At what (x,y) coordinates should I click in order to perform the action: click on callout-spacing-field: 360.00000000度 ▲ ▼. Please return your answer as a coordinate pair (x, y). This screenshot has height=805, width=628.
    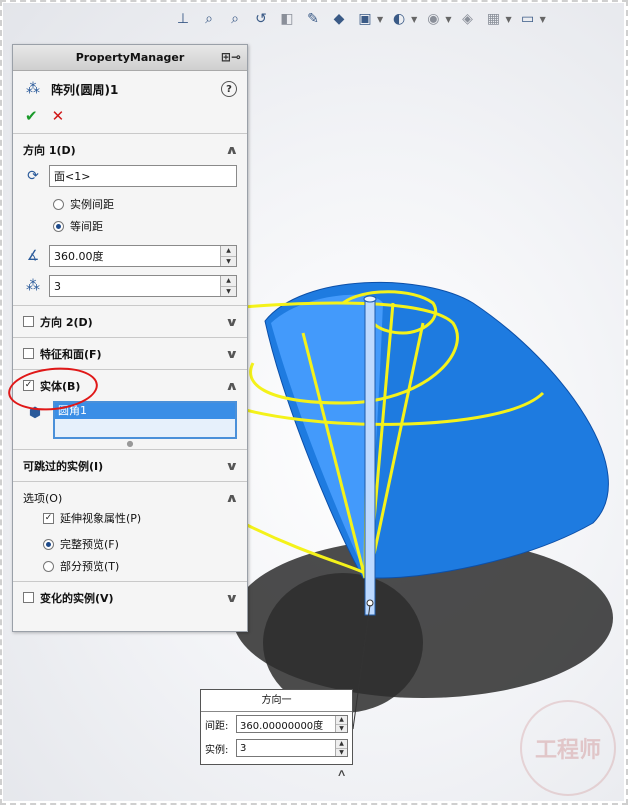
    Looking at the image, I should click on (292, 724).